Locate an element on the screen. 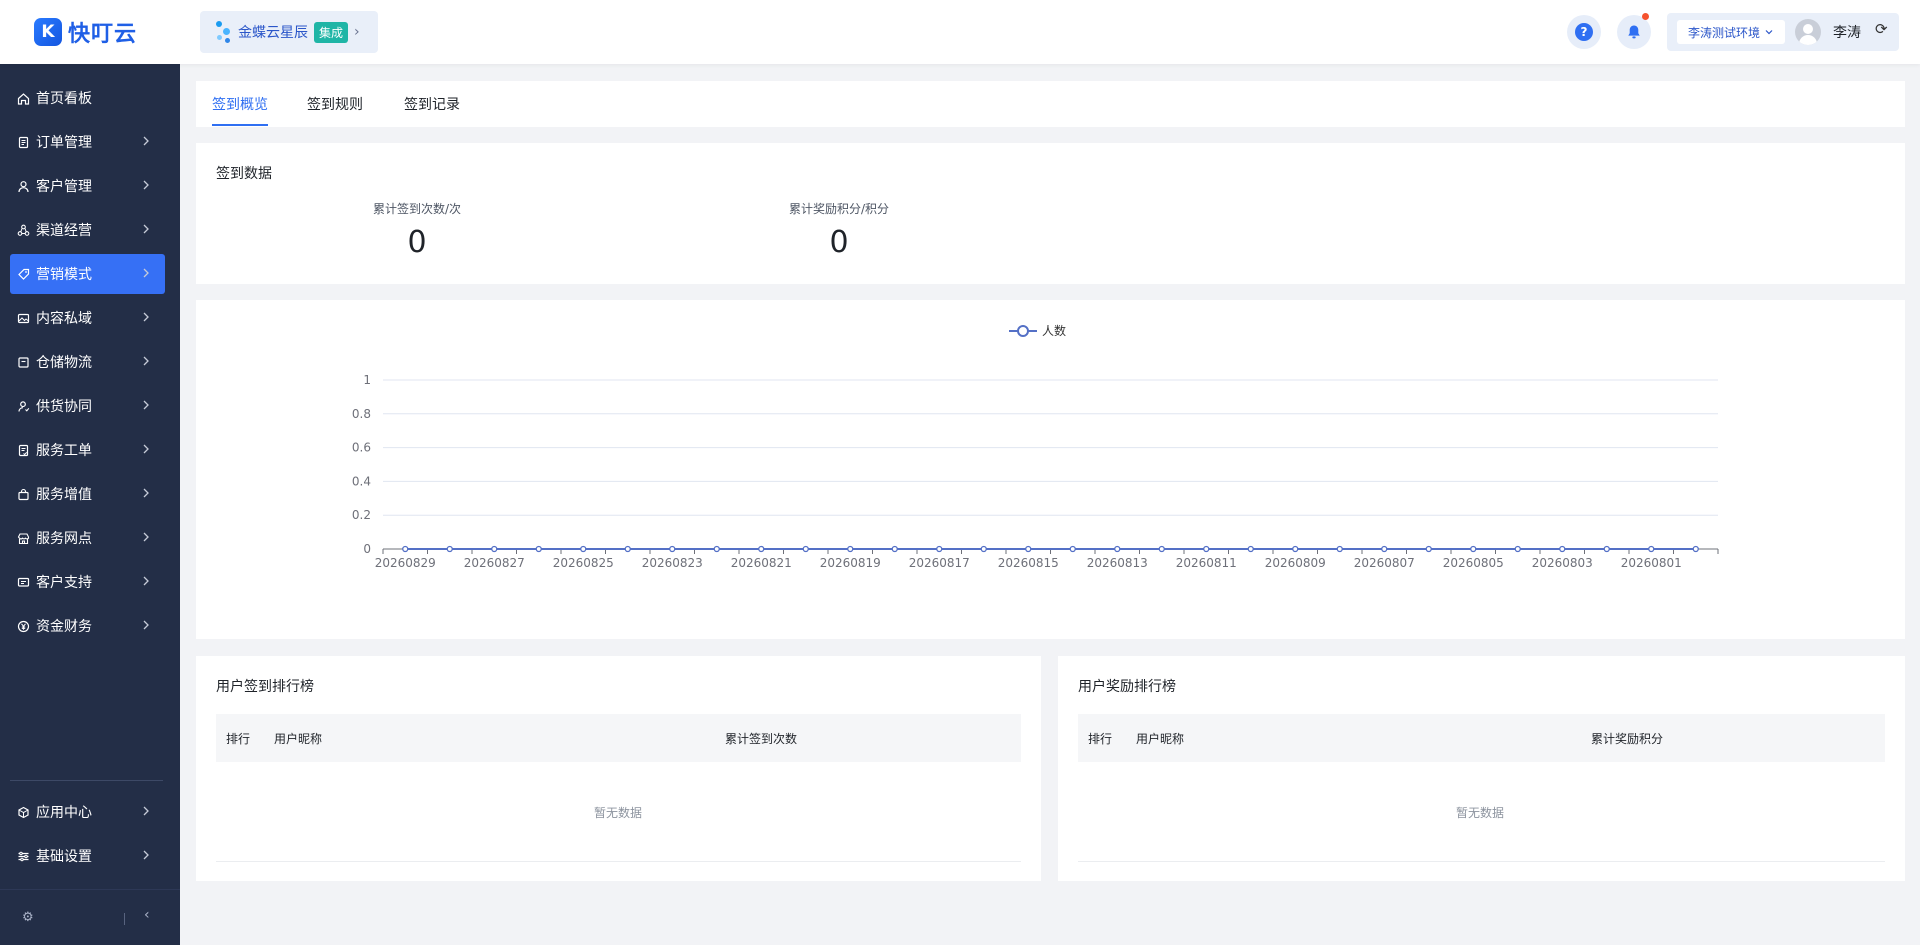  home-icon is located at coordinates (23, 98).